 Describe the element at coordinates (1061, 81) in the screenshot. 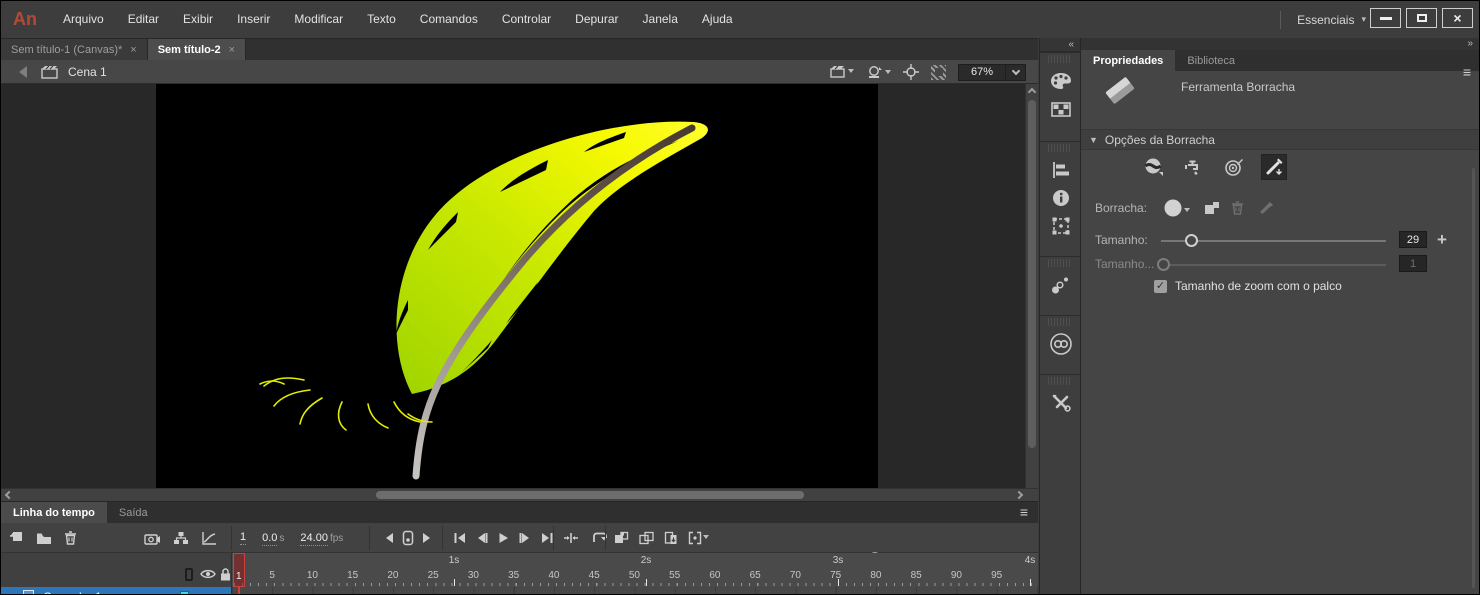

I see `color-palette-icon` at that location.